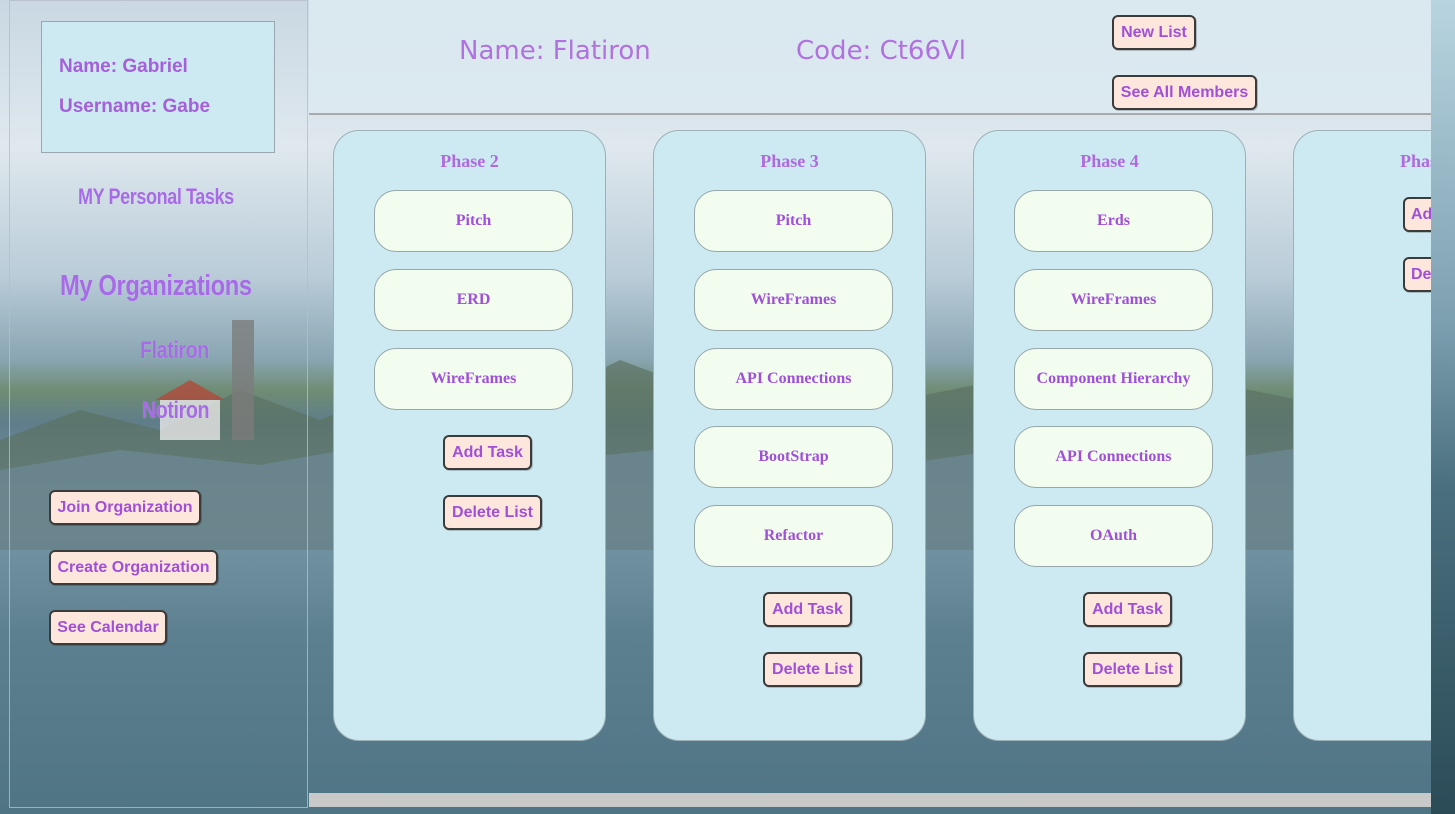 This screenshot has width=1455, height=814. Describe the element at coordinates (881, 51) in the screenshot. I see `organization-code: Code: Ct66Vl` at that location.